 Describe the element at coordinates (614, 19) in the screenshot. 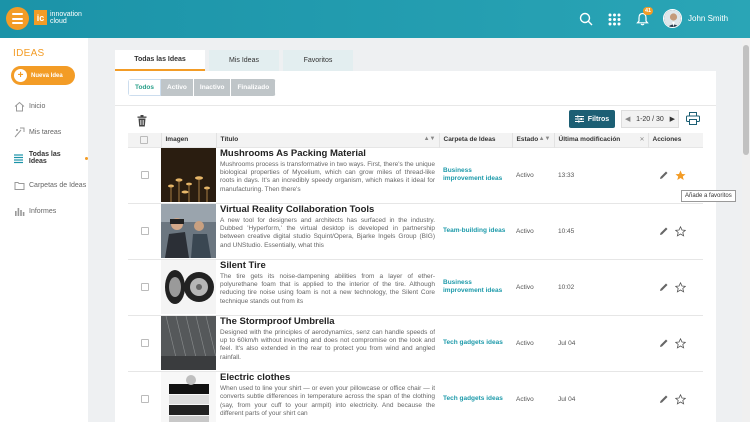

I see `apps-grid-icon` at that location.